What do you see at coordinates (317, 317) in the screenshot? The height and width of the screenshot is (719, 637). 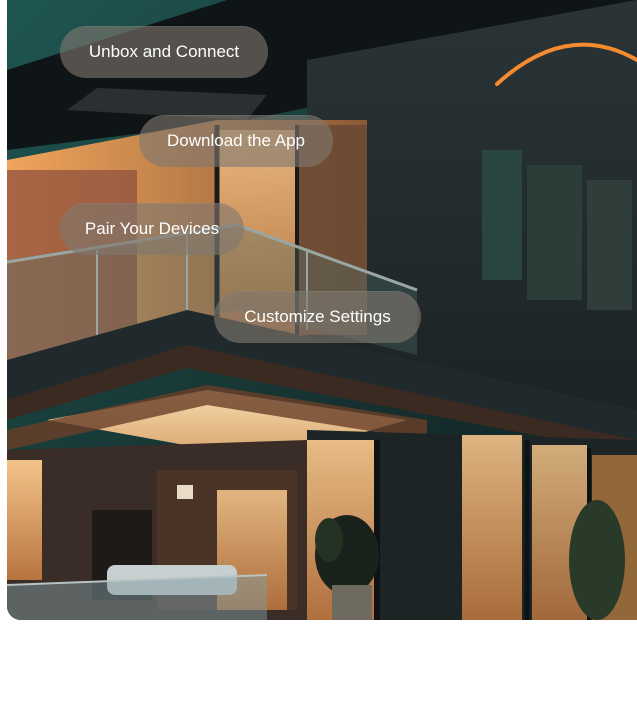 I see `step-pill-customize-settings: Customize Settings` at bounding box center [317, 317].